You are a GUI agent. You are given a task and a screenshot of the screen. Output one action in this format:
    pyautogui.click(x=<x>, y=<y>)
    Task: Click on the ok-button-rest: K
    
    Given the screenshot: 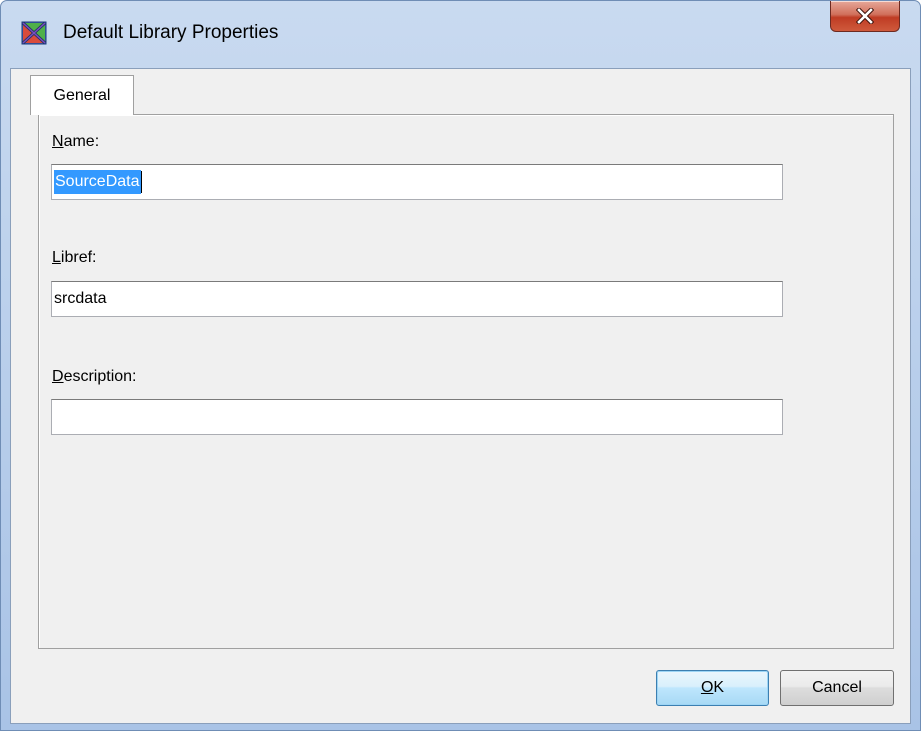 What is the action you would take?
    pyautogui.click(x=719, y=687)
    